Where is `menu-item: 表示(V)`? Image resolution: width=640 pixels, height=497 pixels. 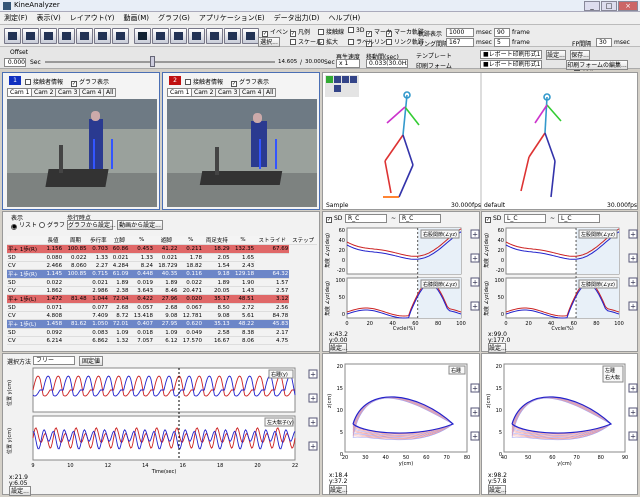 menu-item: 表示(V) is located at coordinates (49, 18).